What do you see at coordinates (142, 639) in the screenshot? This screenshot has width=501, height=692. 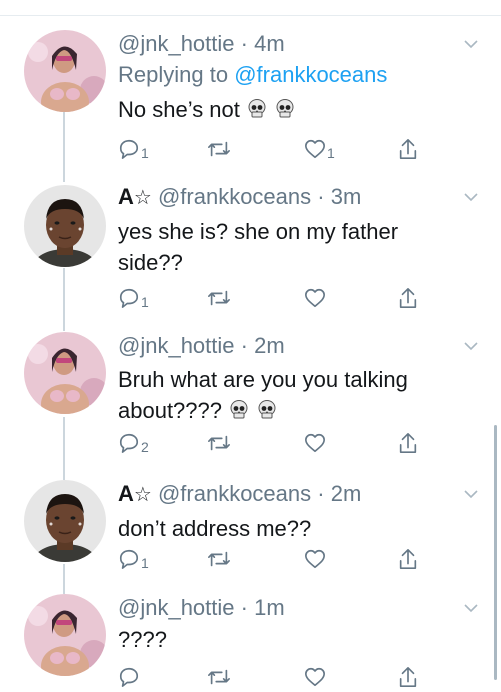 I see `tweet-text: ????` at bounding box center [142, 639].